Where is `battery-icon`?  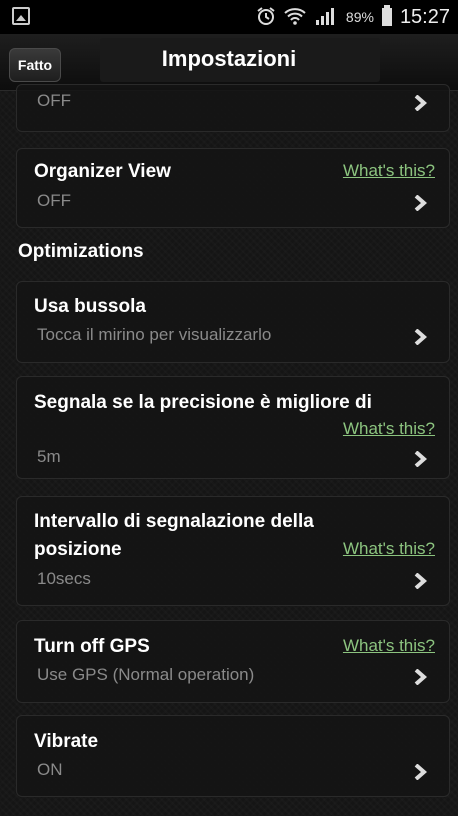
battery-icon is located at coordinates (386, 15).